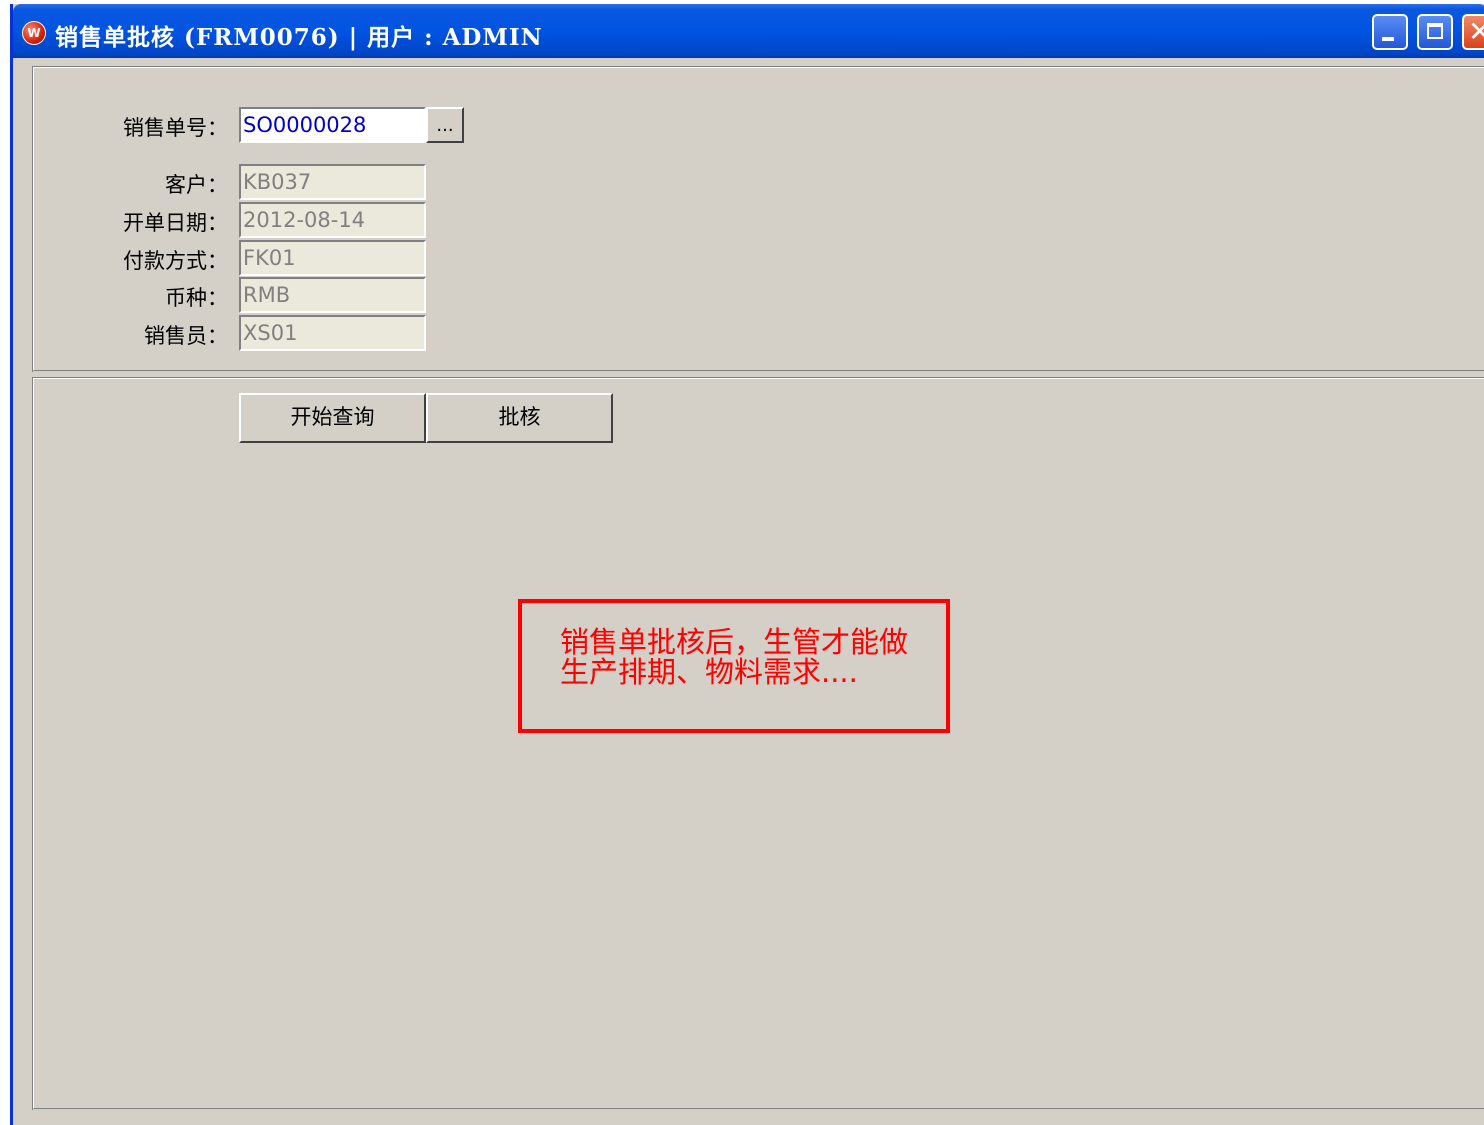 This screenshot has height=1125, width=1484. I want to click on payment-method-field: FK01, so click(332, 258).